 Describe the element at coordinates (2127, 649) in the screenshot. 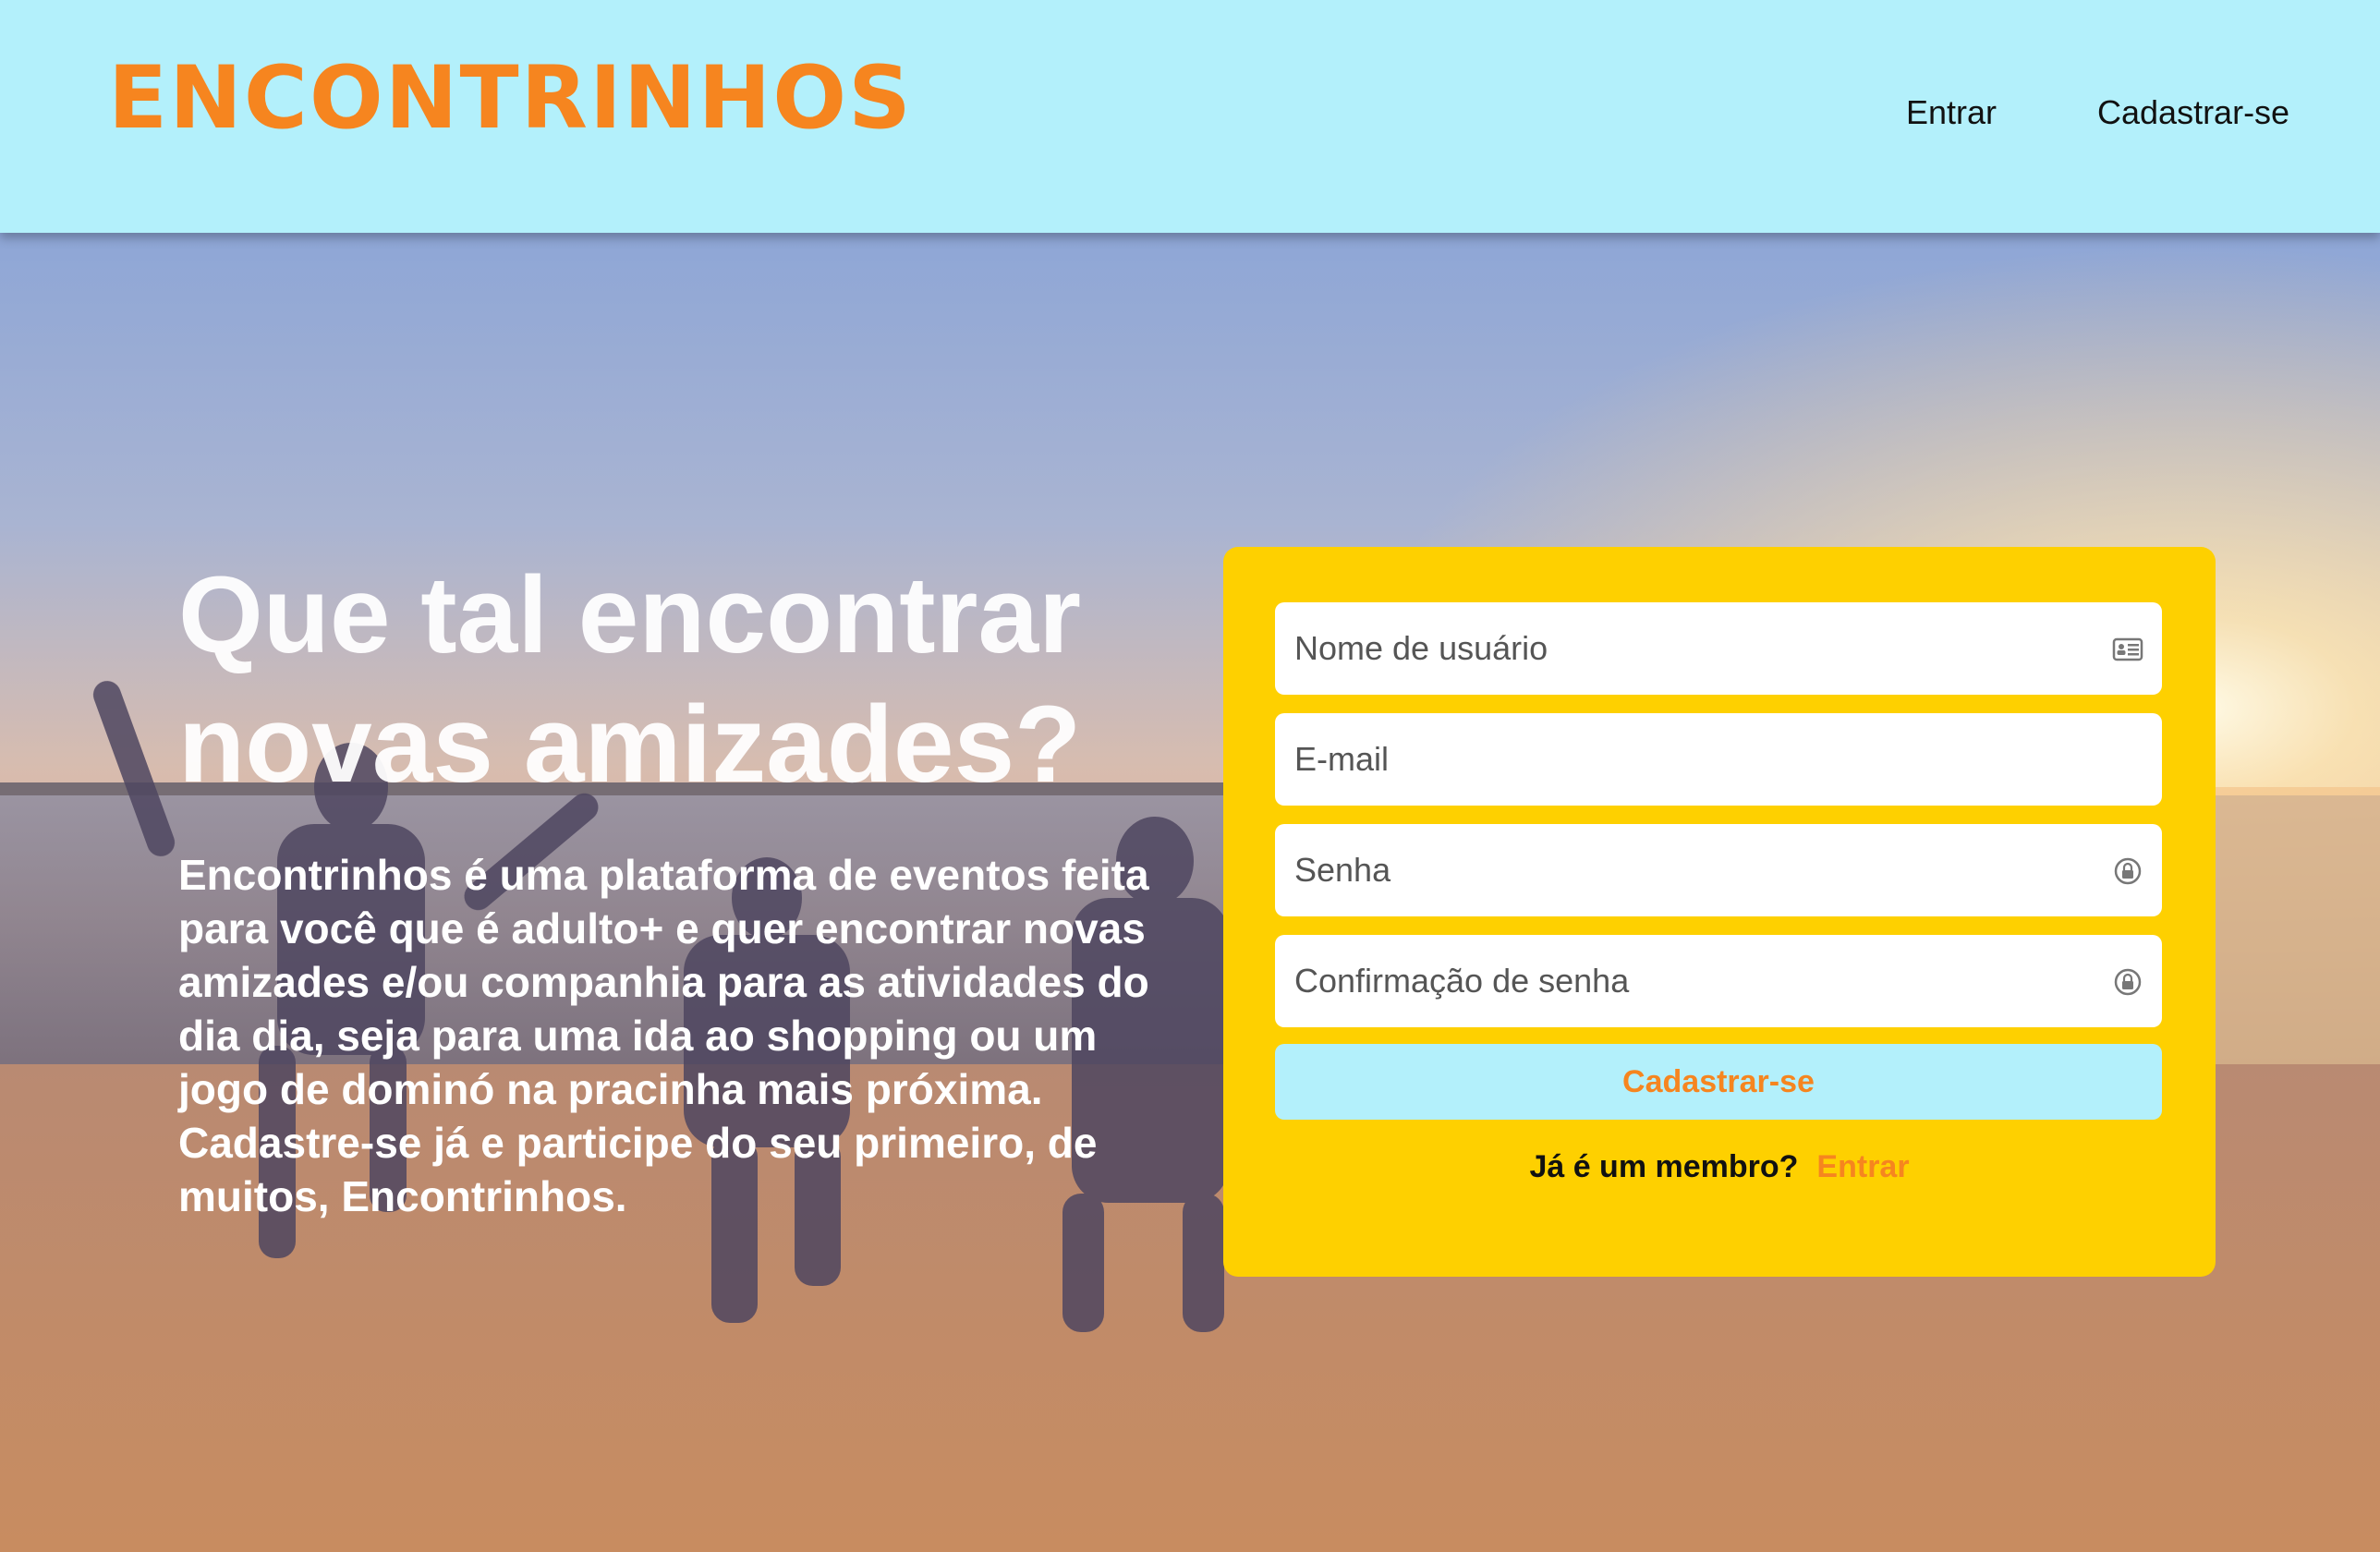

I see `id-card-icon` at that location.